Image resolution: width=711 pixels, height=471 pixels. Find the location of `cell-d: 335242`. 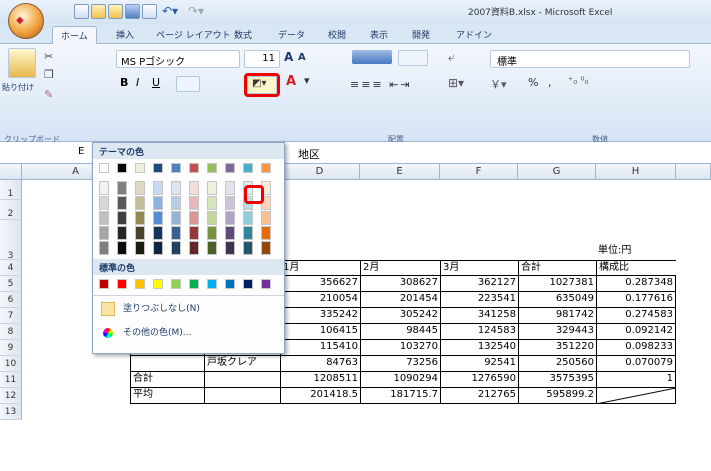

cell-d: 335242 is located at coordinates (320, 316).